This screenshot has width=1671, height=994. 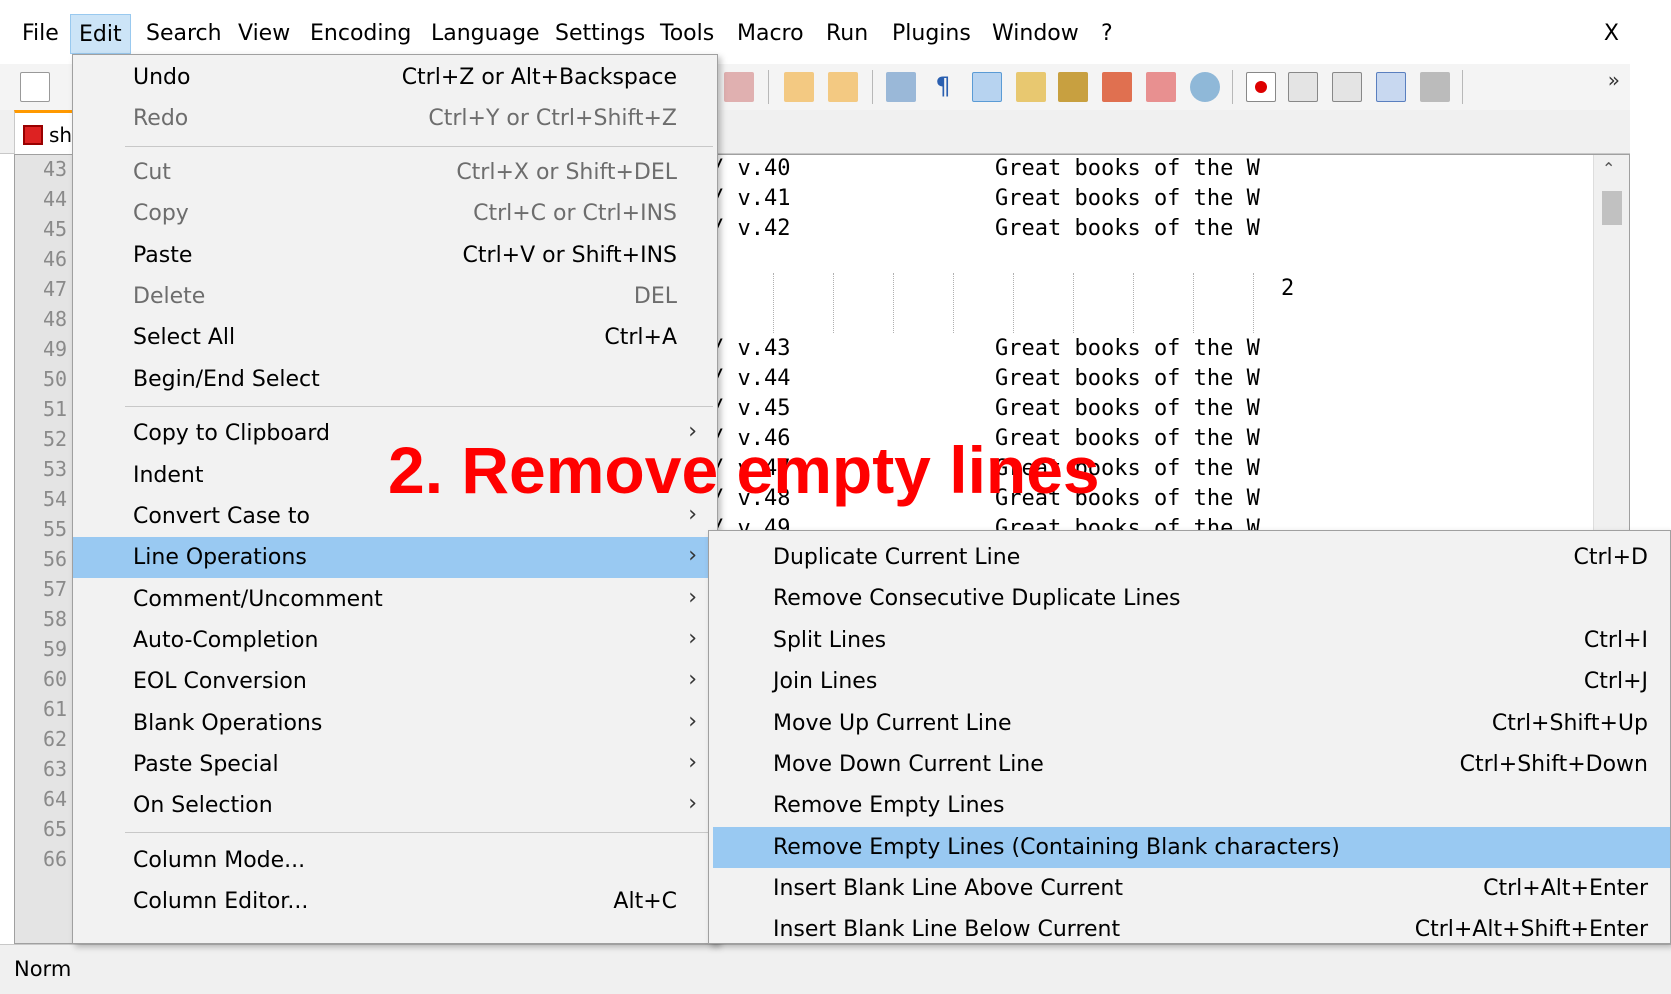 I want to click on menu-item-label: Paste, so click(x=163, y=255).